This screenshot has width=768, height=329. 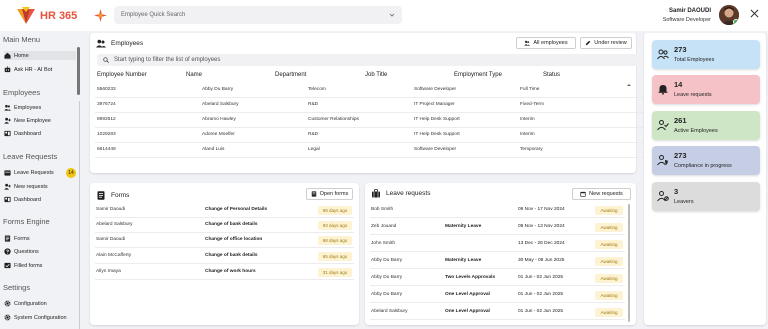 I want to click on sidebar-item-label: Leave Requests, so click(x=34, y=172).